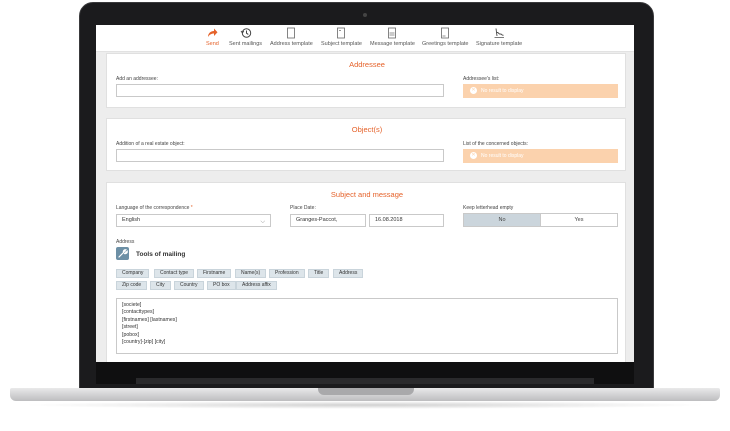 This screenshot has width=730, height=431. What do you see at coordinates (540, 91) in the screenshot?
I see `addressee-list-empty: ✕ No result to display` at bounding box center [540, 91].